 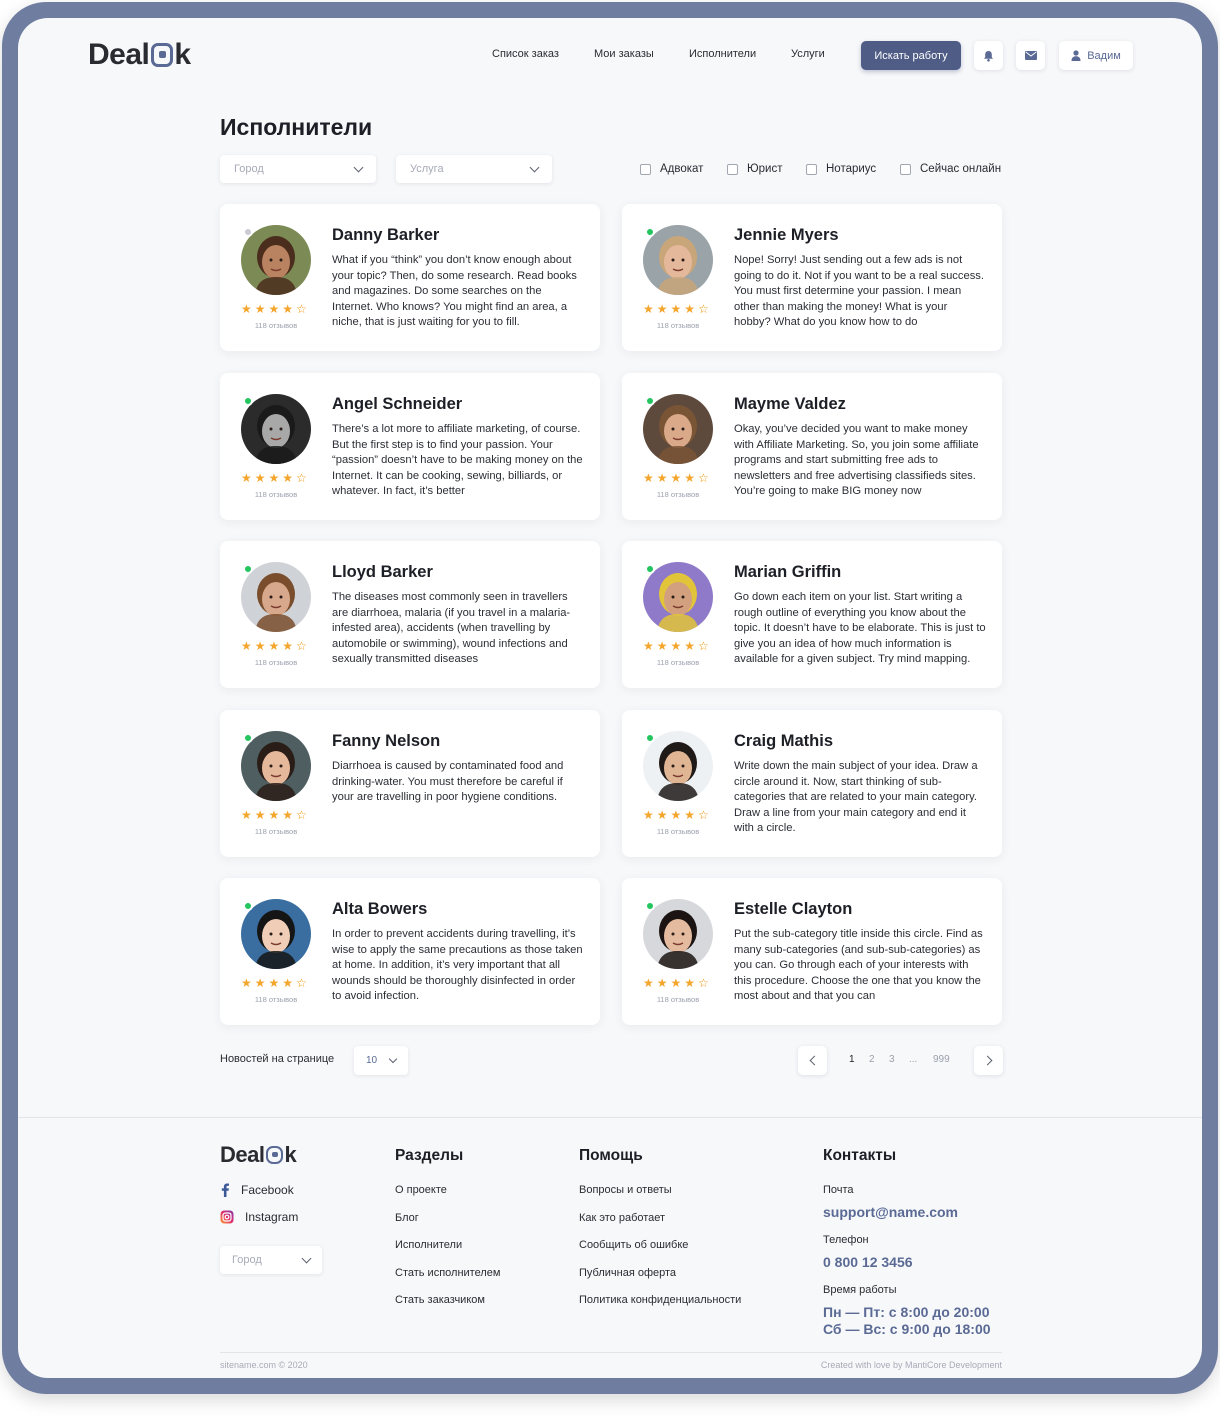 What do you see at coordinates (397, 404) in the screenshot?
I see `performer-name: Angel Schneider` at bounding box center [397, 404].